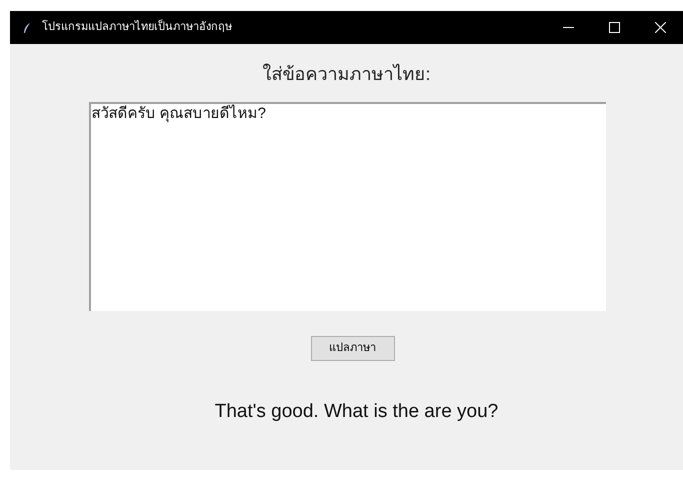 Image resolution: width=683 pixels, height=491 pixels. Describe the element at coordinates (346, 74) in the screenshot. I see `prompt-label: ใส่ข้อความภาษาไทย:` at that location.